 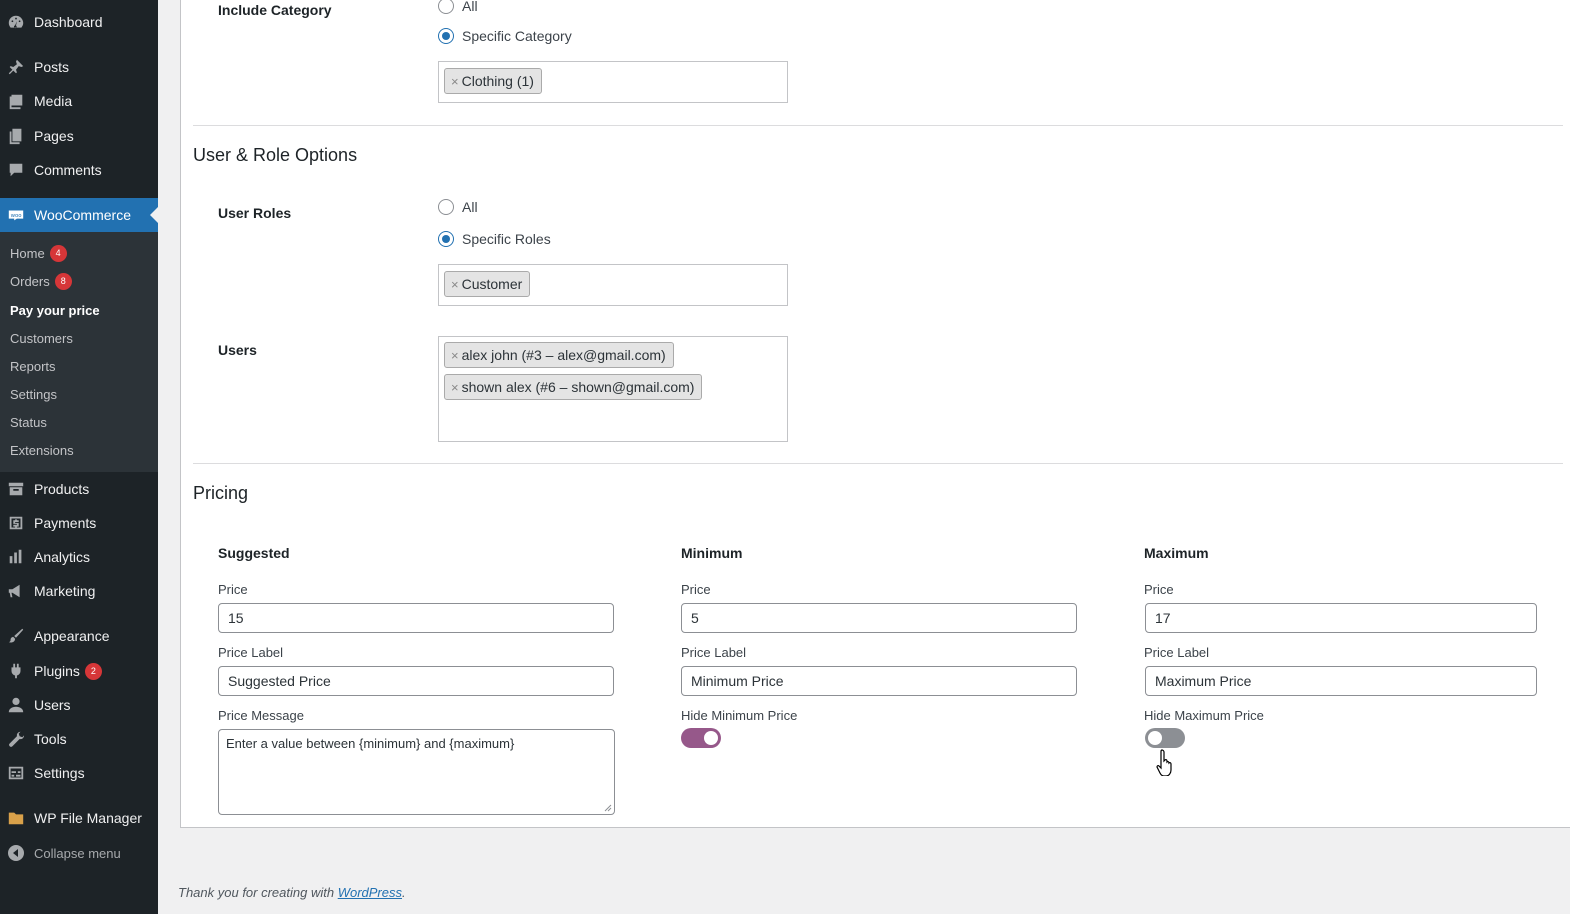 I want to click on menu-products: Products, so click(x=79, y=489).